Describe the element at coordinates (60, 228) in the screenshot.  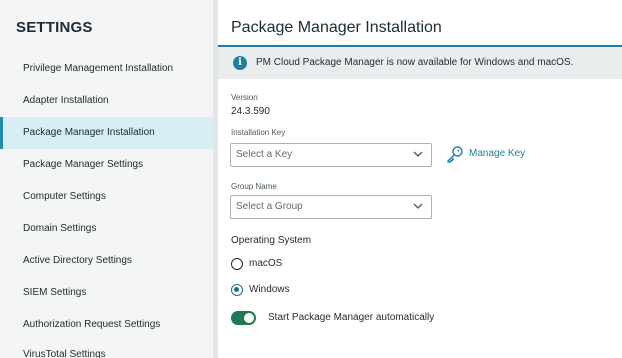
I see `sidebar-item-label: Domain Settings` at that location.